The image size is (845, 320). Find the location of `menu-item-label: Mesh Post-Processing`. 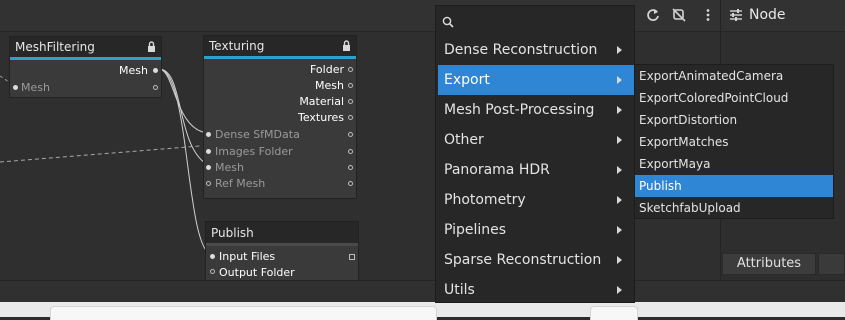

menu-item-label: Mesh Post-Processing is located at coordinates (519, 110).